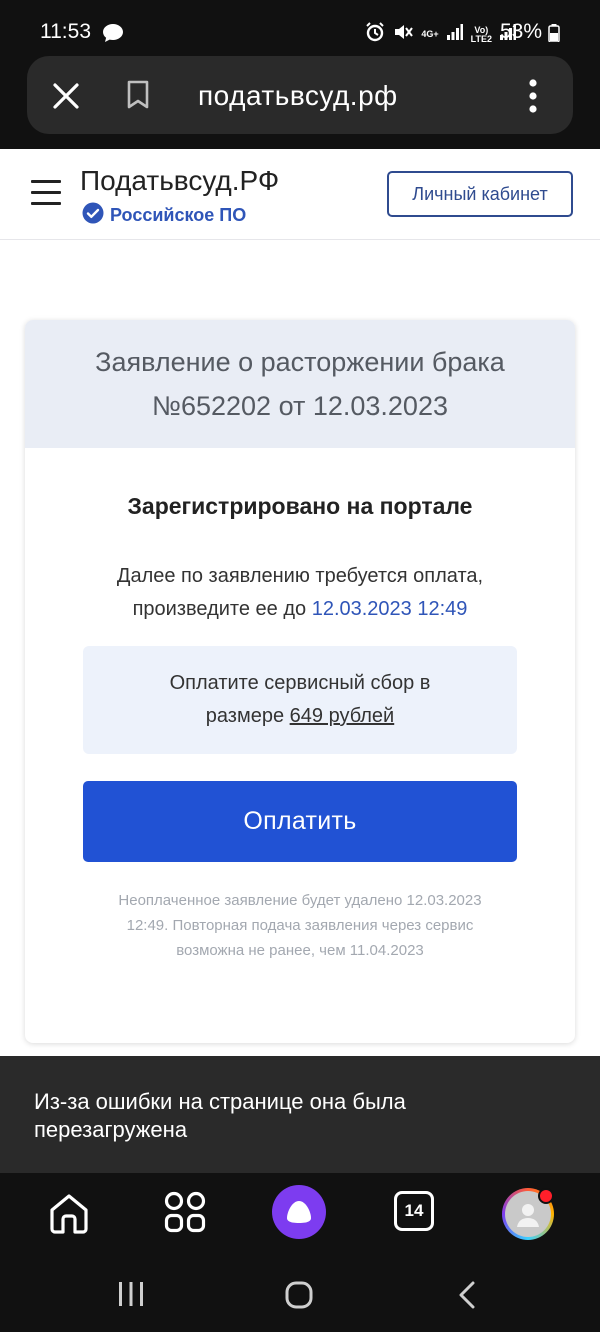 This screenshot has width=600, height=1332. Describe the element at coordinates (520, 31) in the screenshot. I see `battery-percent: 53%` at that location.